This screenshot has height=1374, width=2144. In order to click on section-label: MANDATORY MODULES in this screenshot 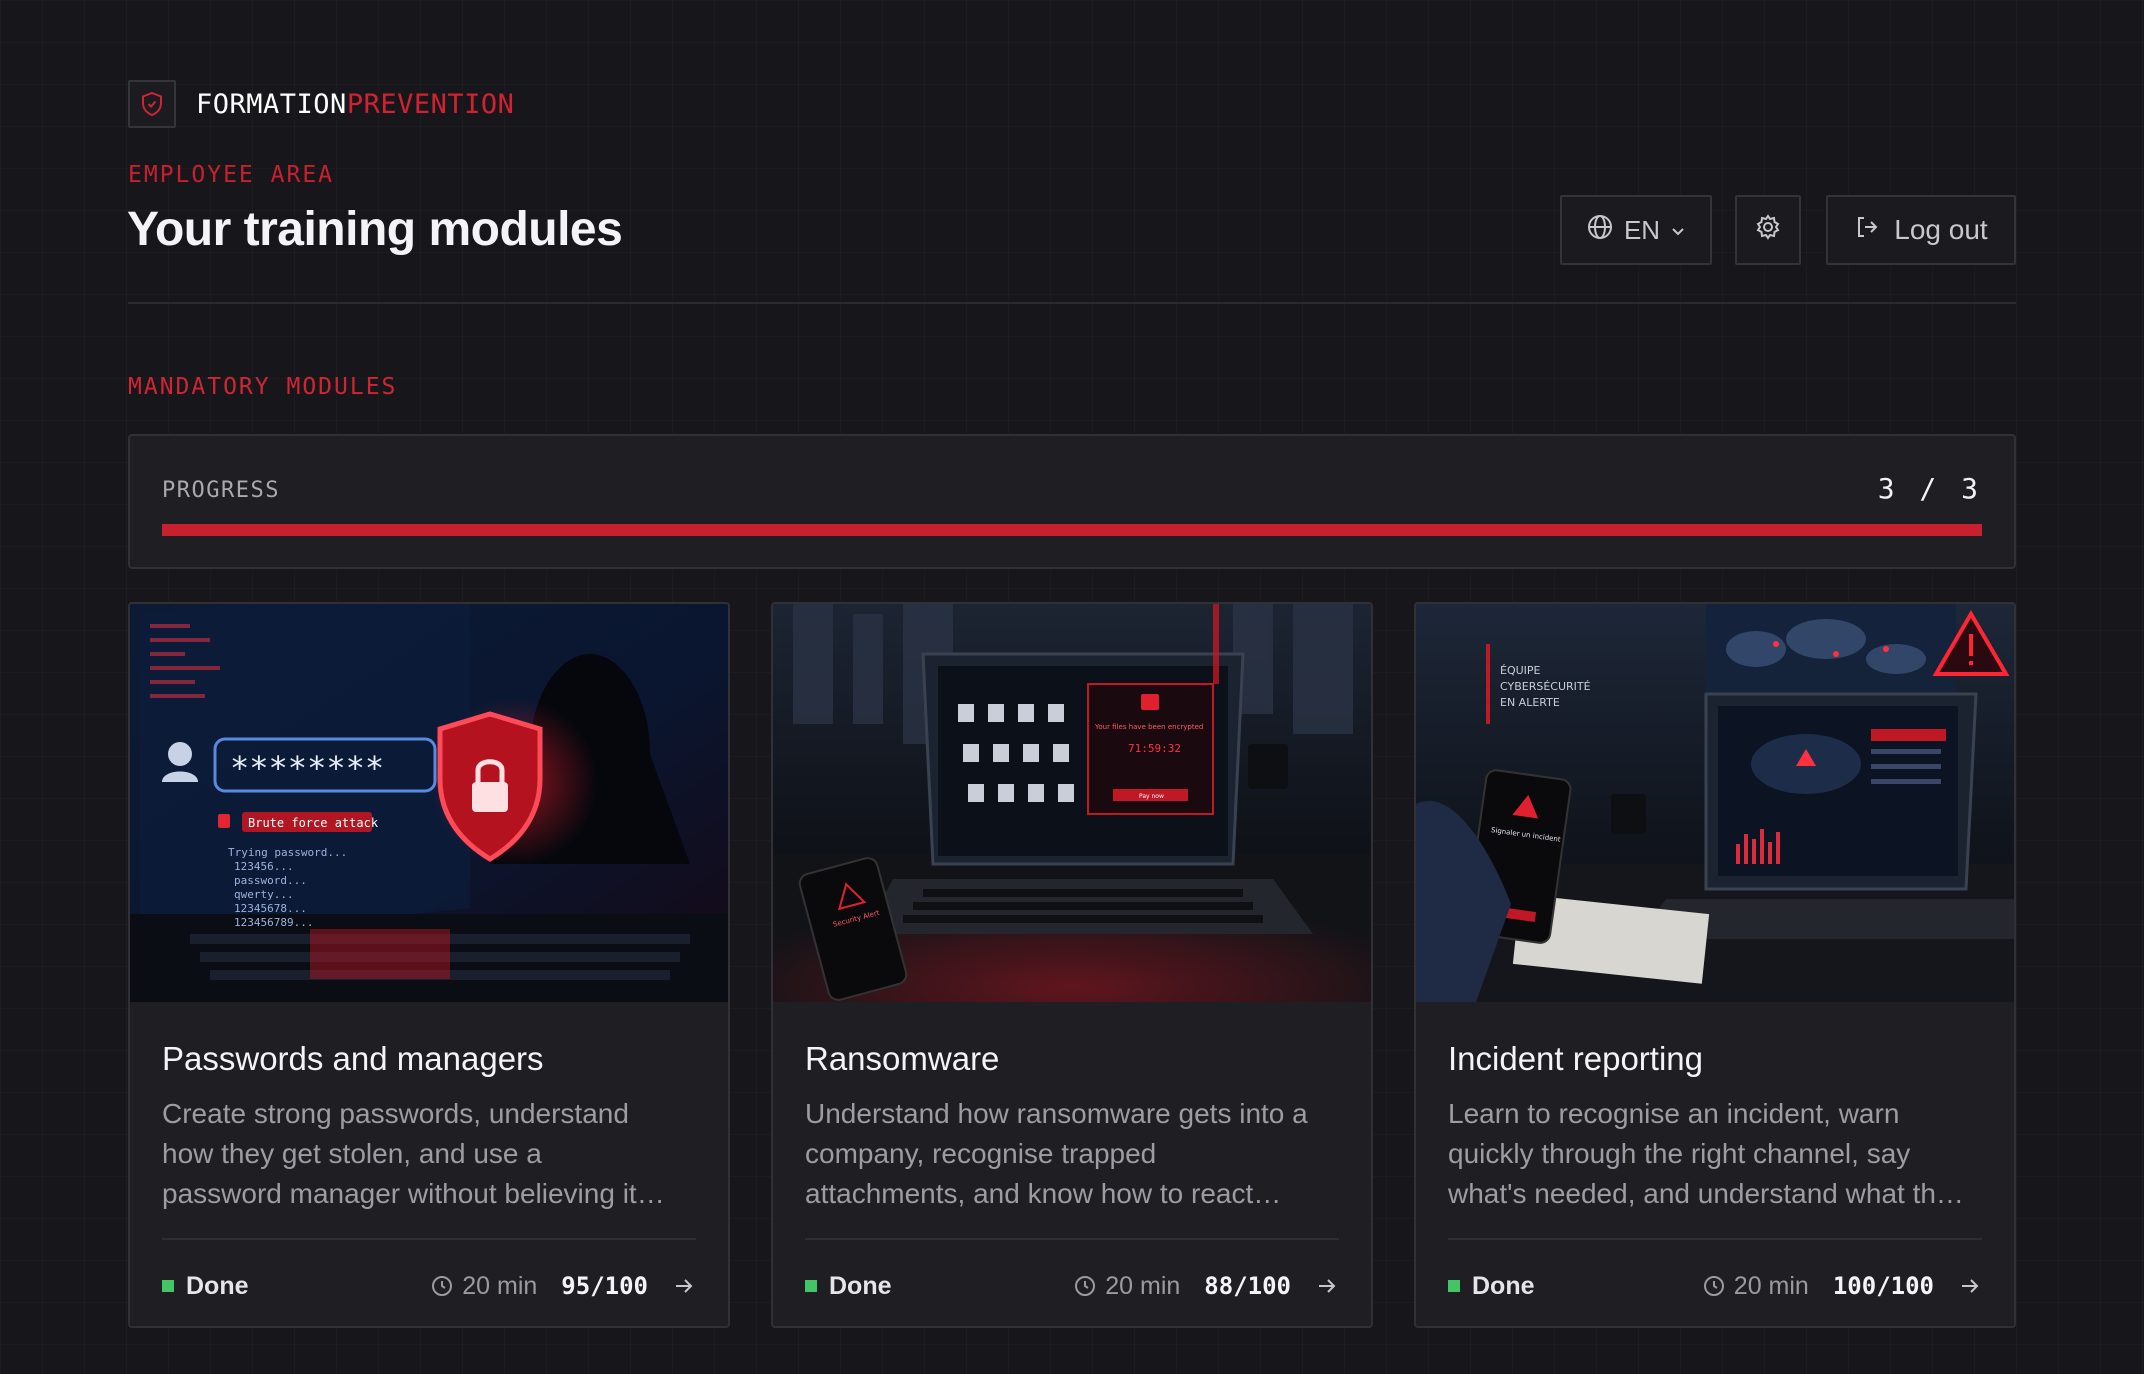, I will do `click(263, 387)`.